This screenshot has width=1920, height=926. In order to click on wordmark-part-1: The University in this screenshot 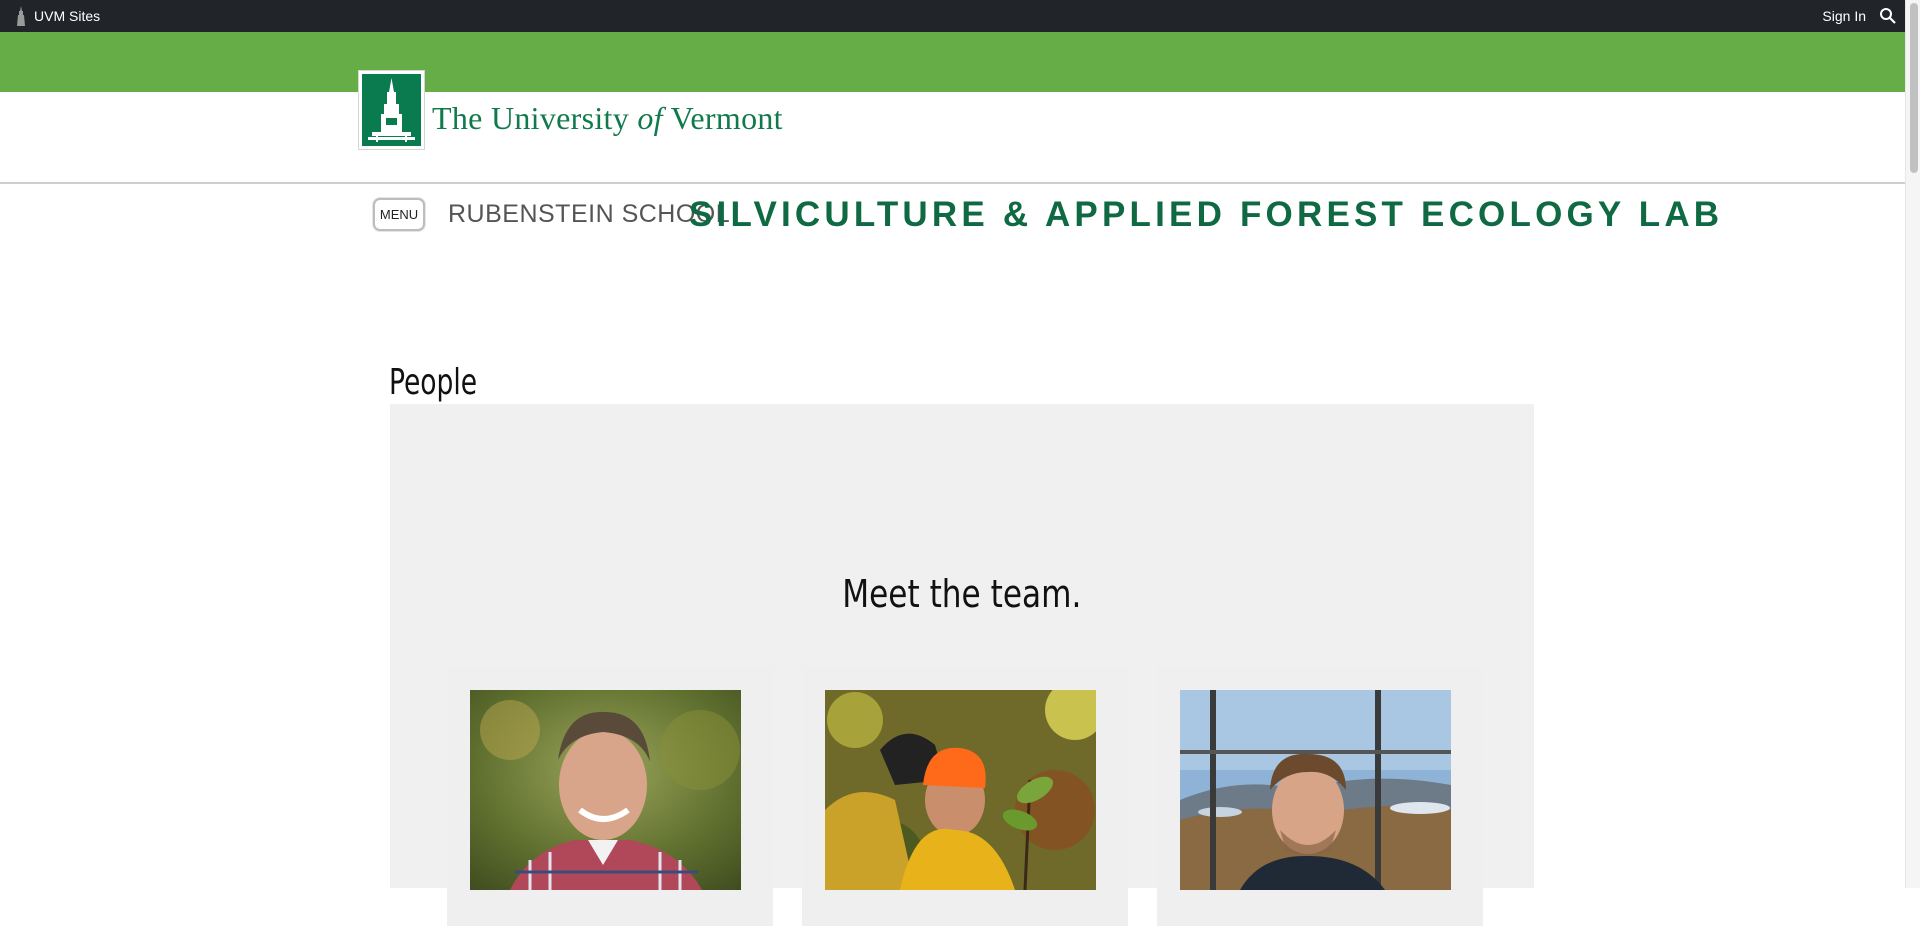, I will do `click(535, 118)`.